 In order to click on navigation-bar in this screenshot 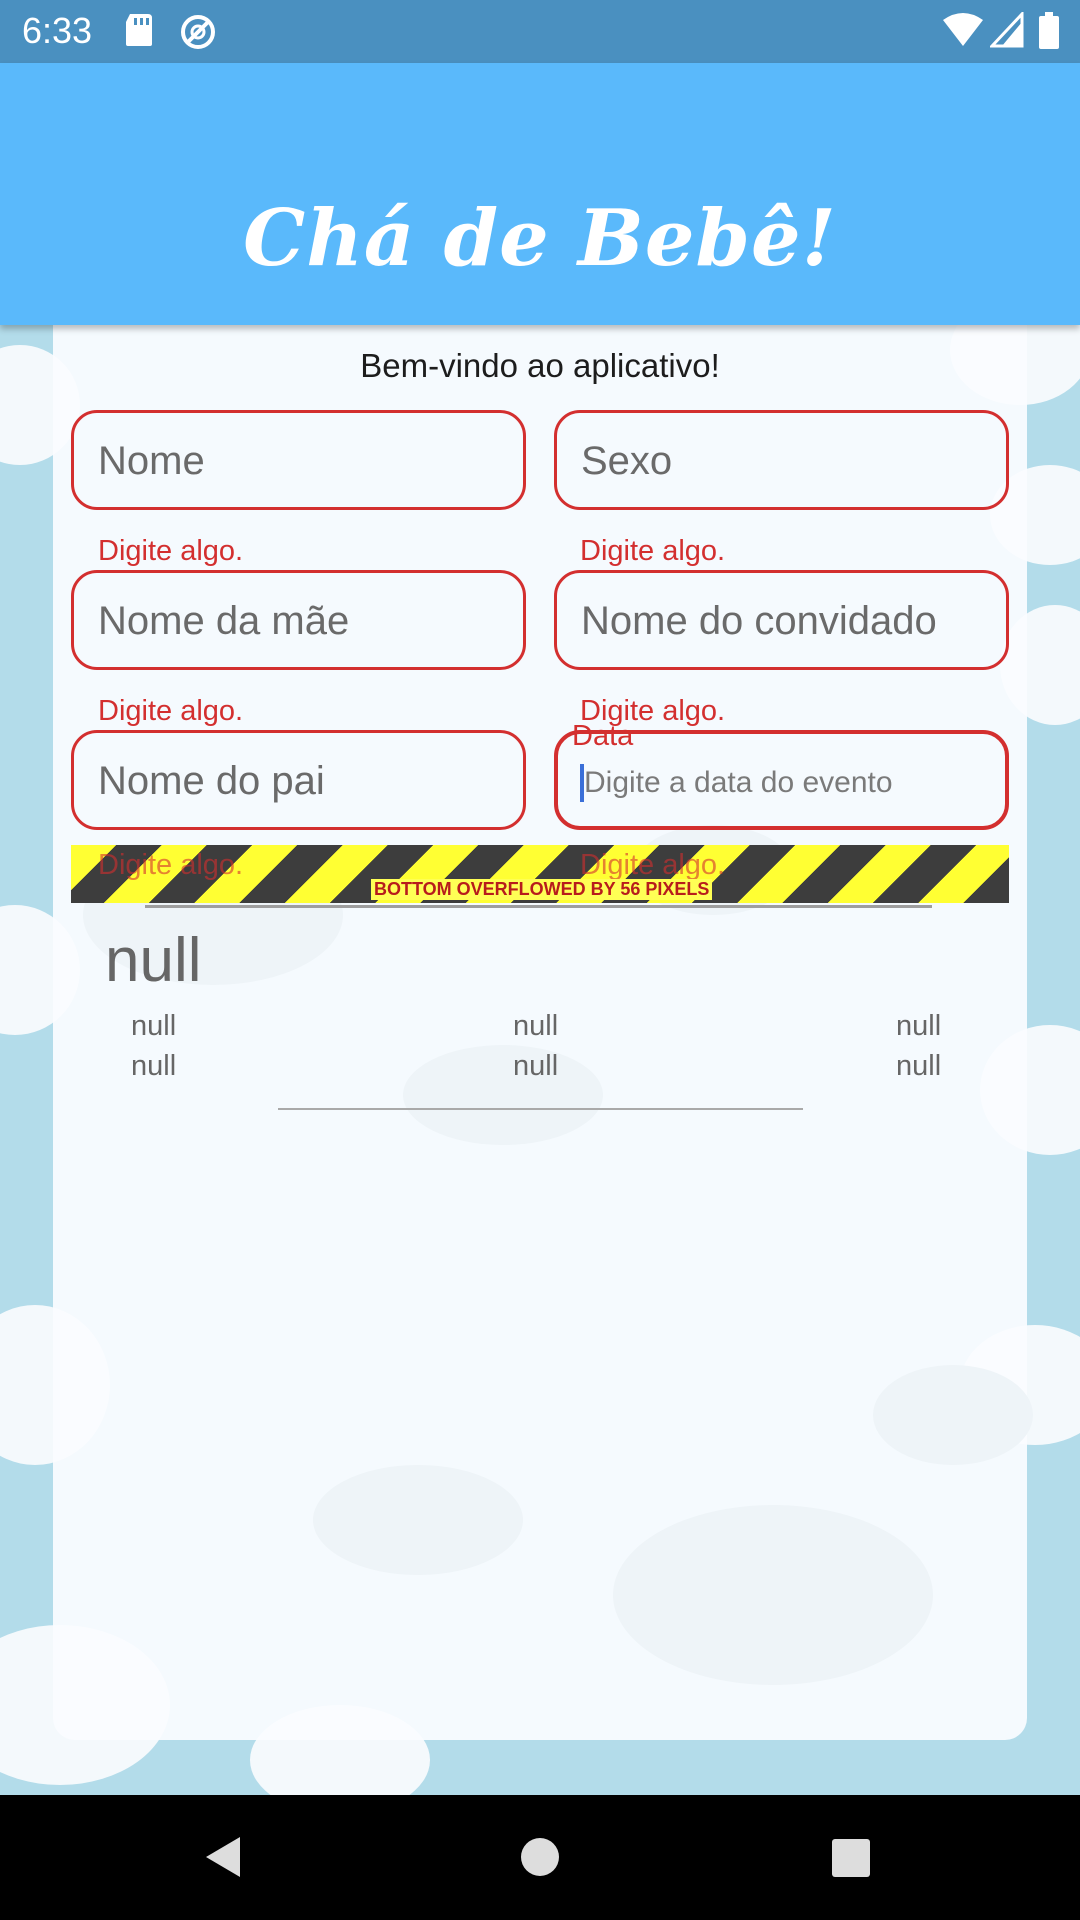, I will do `click(540, 1857)`.